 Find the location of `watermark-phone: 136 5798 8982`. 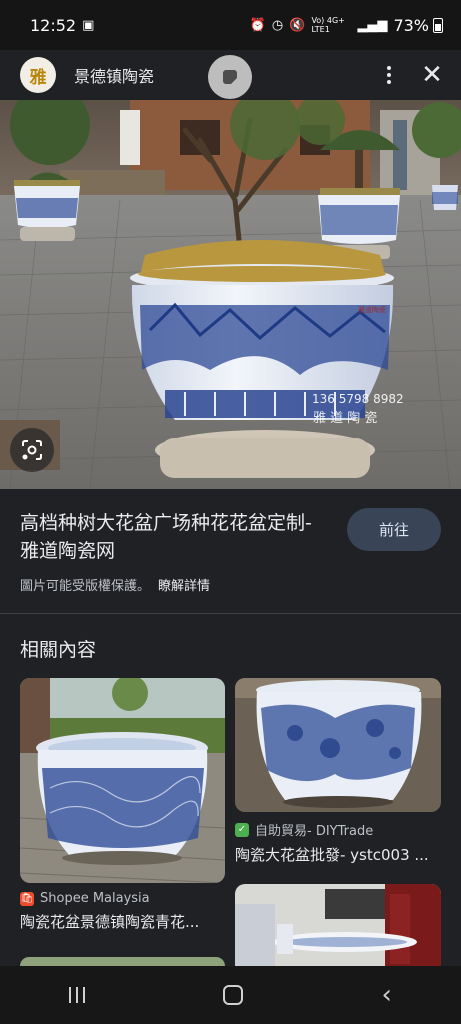

watermark-phone: 136 5798 8982 is located at coordinates (358, 399).